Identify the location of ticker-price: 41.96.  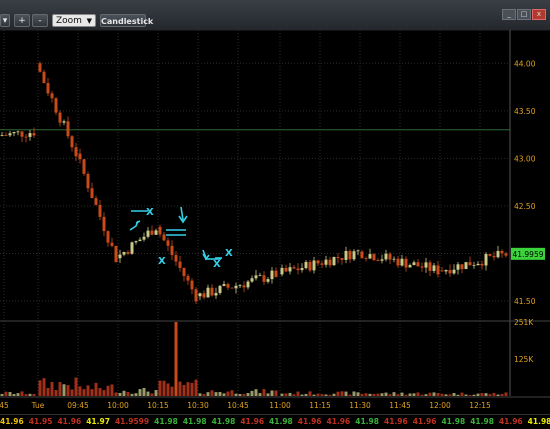
(69, 421).